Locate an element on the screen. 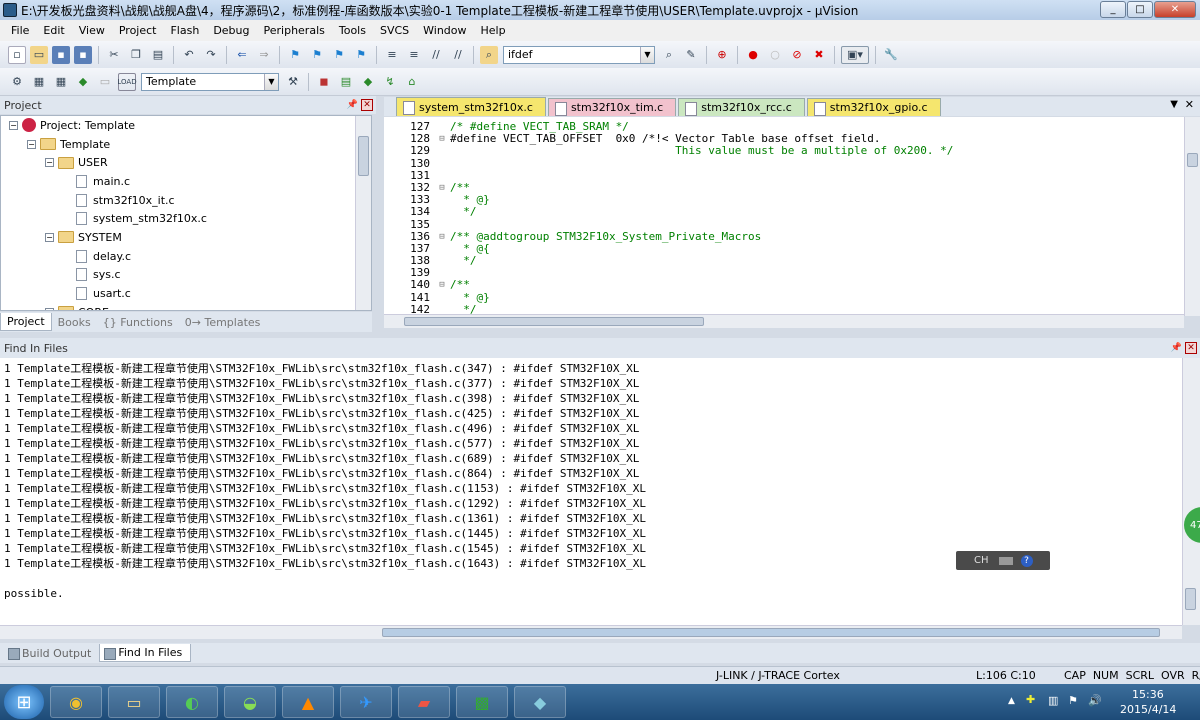  clear-bookmarks-icon: ⚑ is located at coordinates (361, 55).